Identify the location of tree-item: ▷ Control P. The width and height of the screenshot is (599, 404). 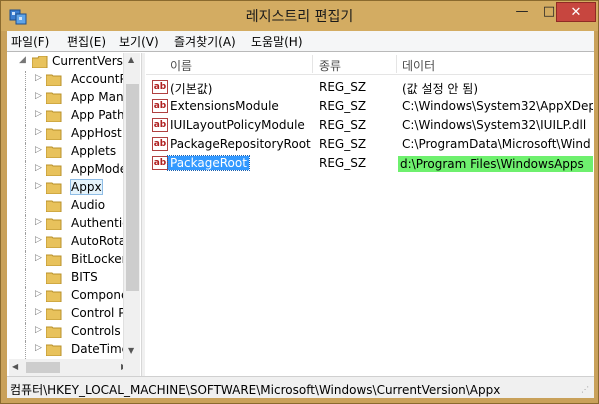
(75, 314).